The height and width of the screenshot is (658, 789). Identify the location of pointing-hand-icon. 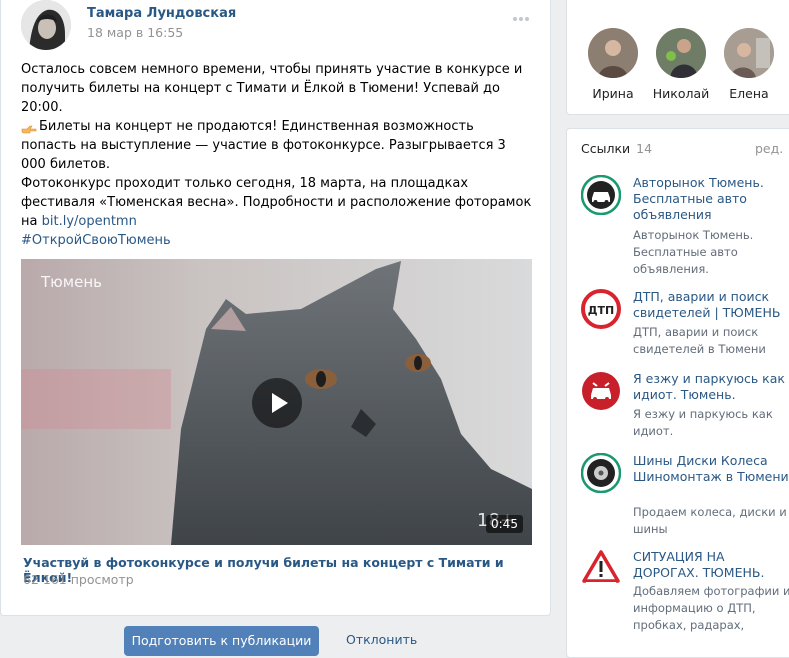
(29, 127).